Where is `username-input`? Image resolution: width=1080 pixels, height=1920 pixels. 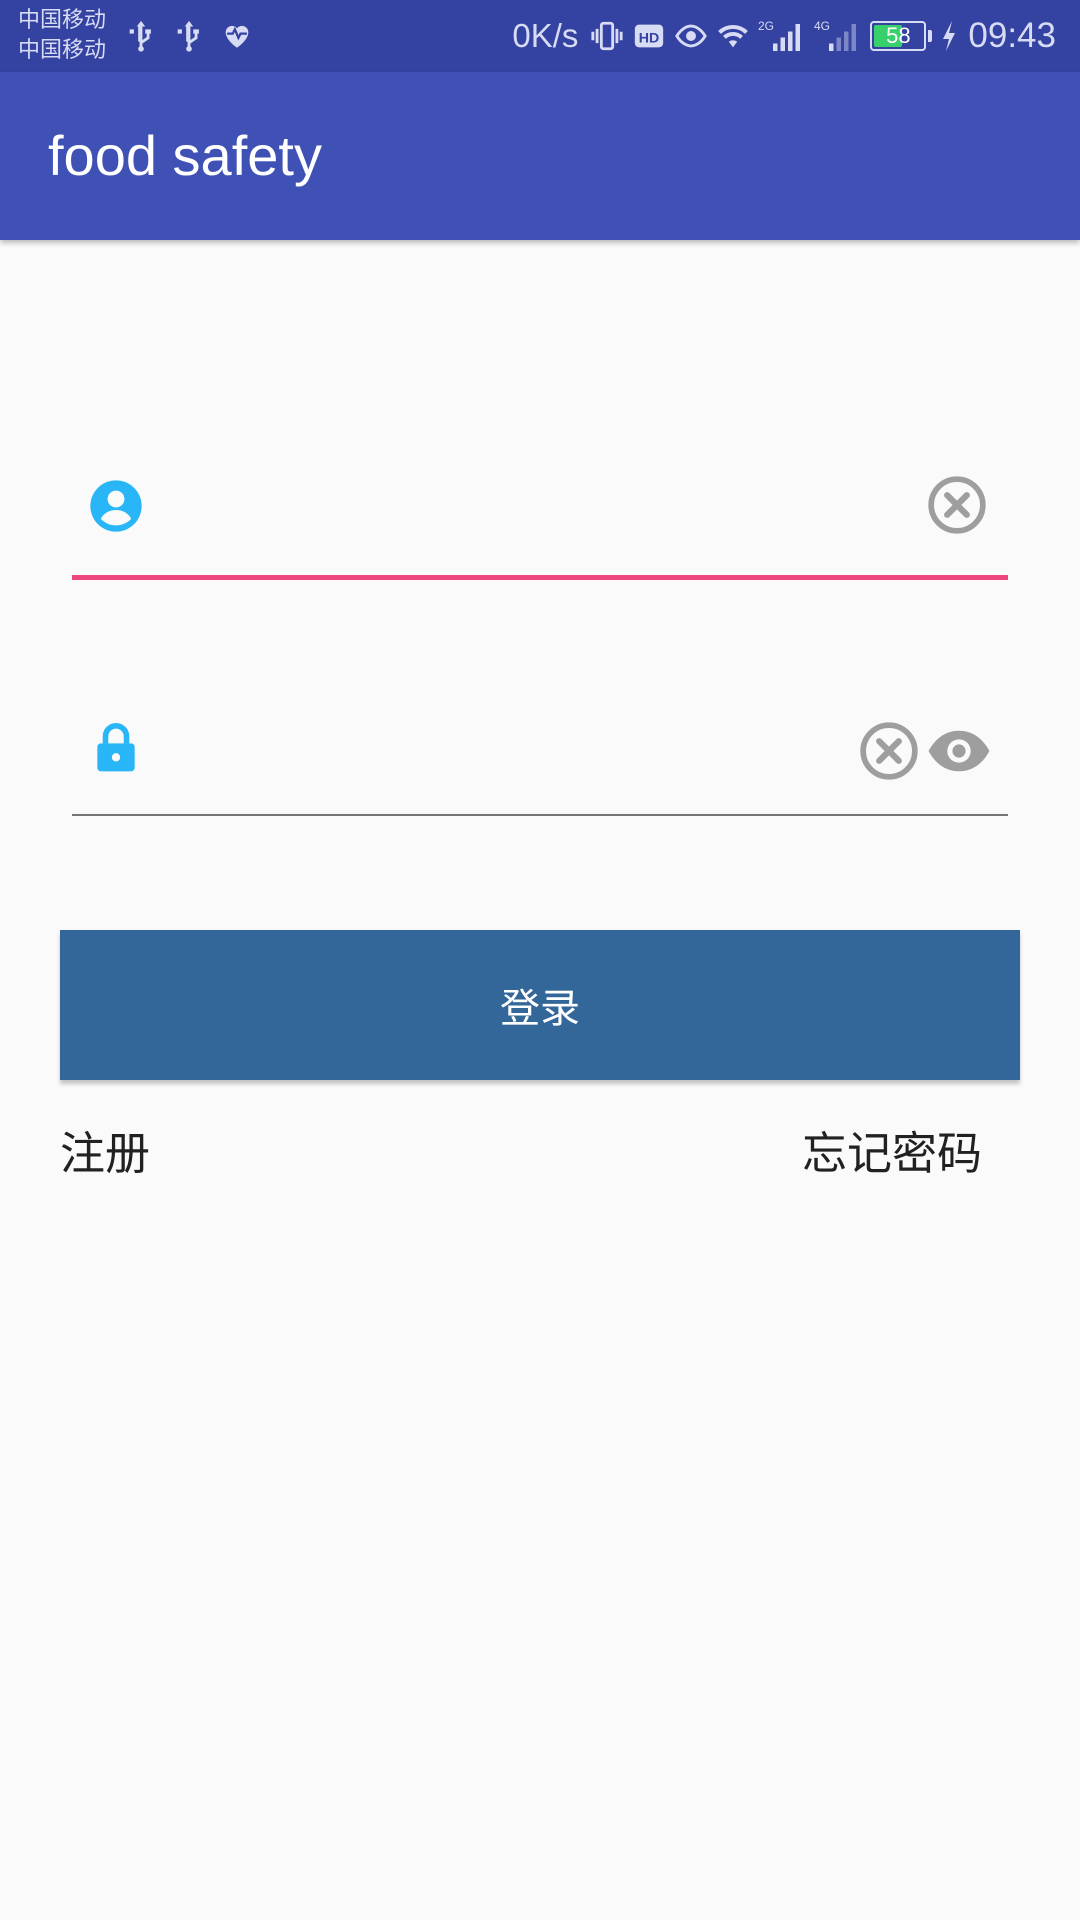
username-input is located at coordinates (478, 506).